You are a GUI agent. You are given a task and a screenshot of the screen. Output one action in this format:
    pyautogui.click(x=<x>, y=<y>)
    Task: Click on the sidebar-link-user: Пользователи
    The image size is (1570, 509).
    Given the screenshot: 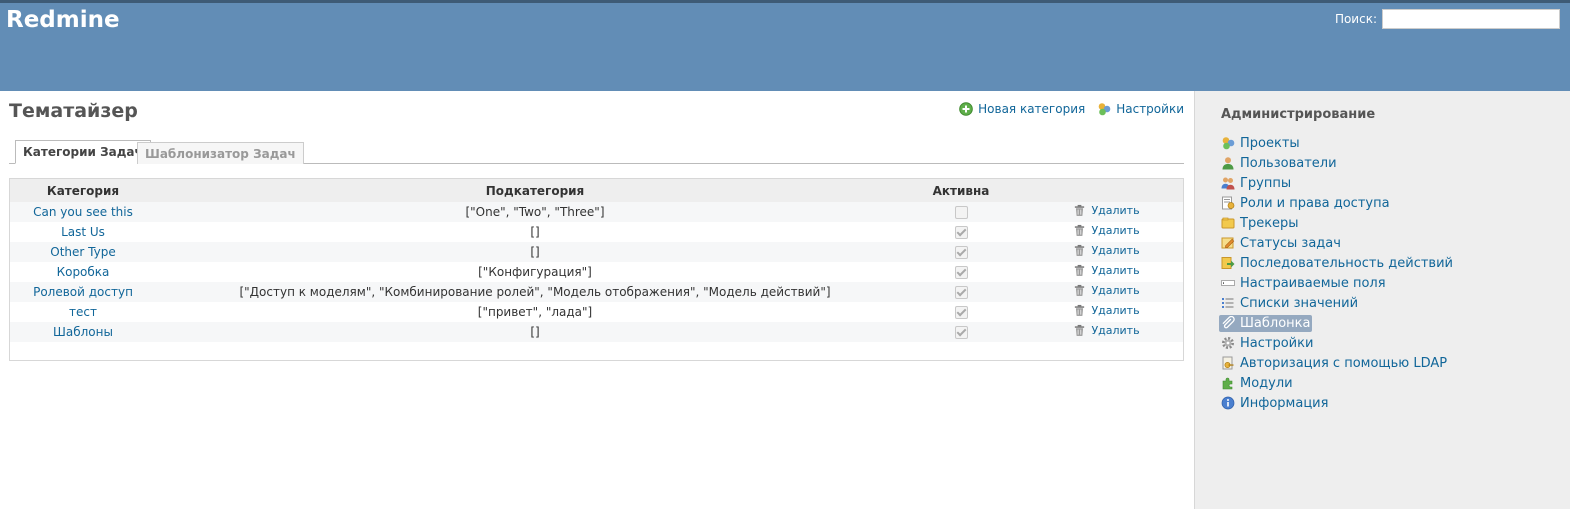 What is the action you would take?
    pyautogui.click(x=1279, y=163)
    